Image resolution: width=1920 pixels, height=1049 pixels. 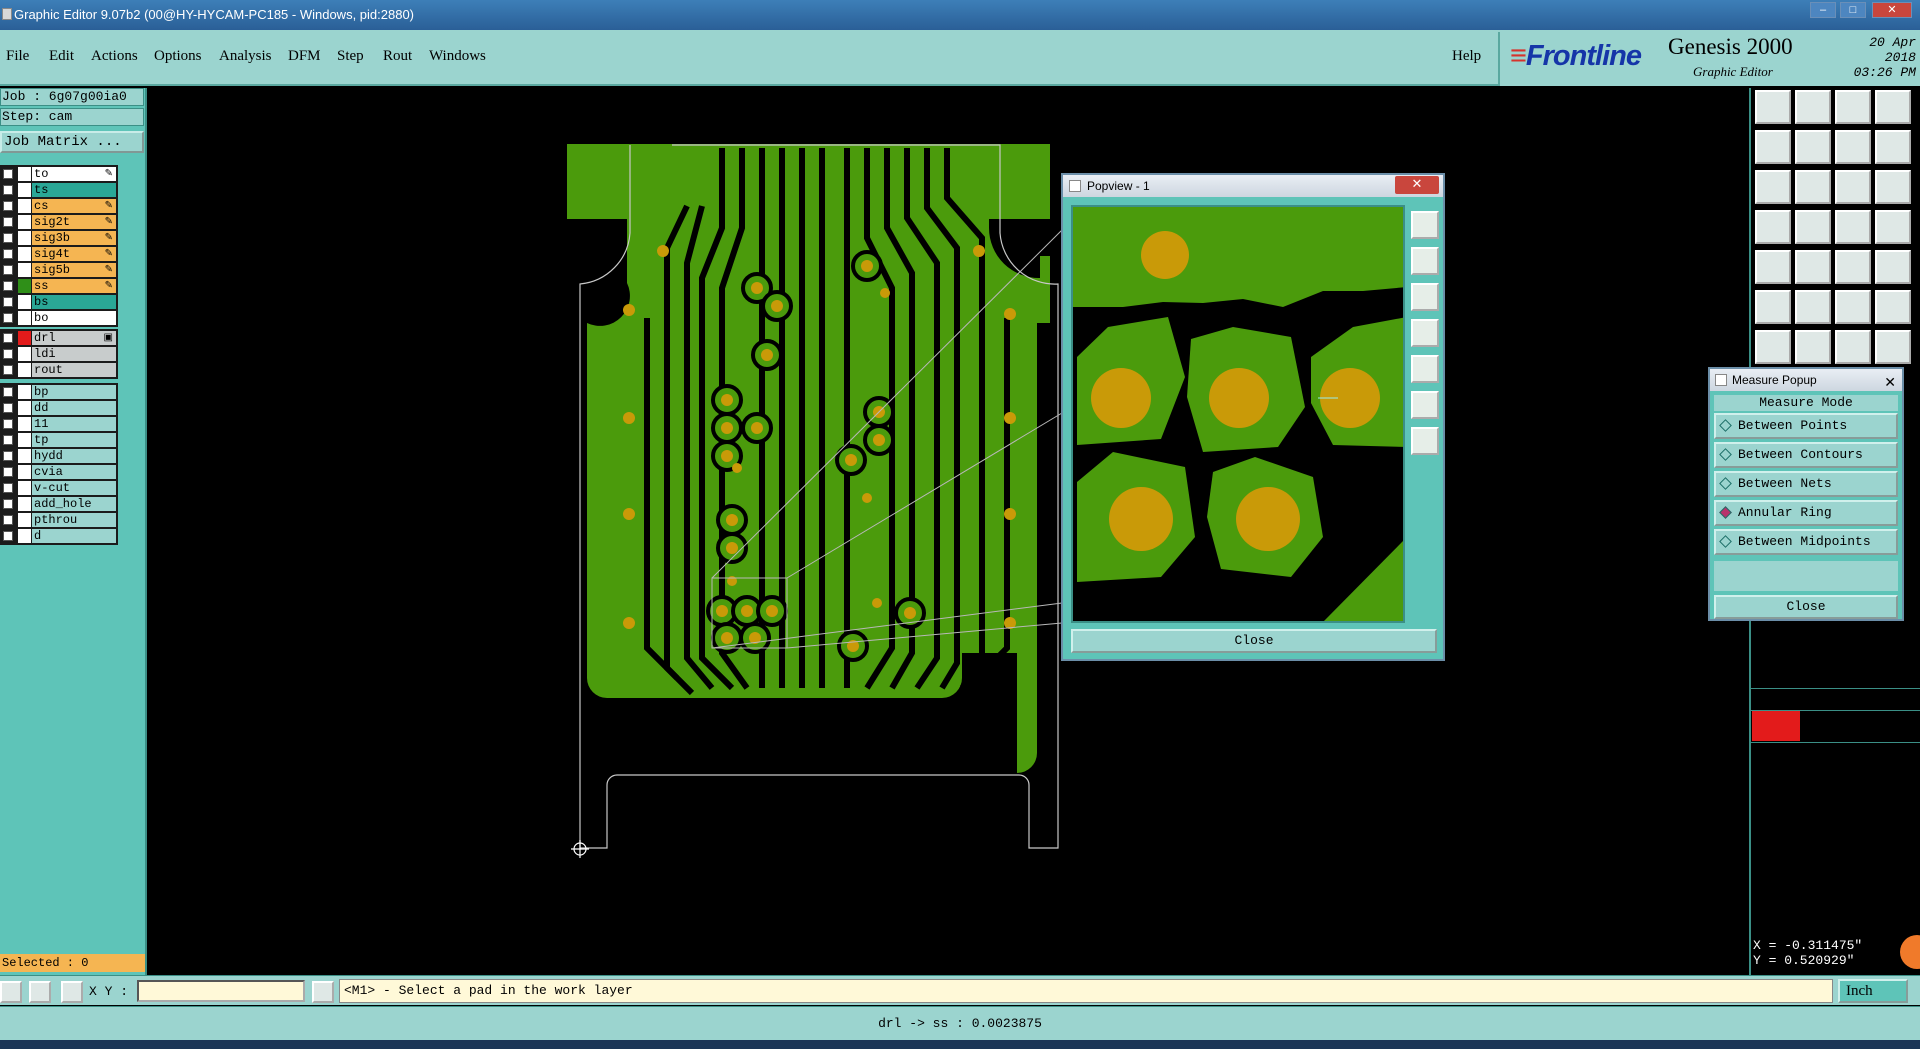 What do you see at coordinates (40, 992) in the screenshot?
I see `ruler-icon` at bounding box center [40, 992].